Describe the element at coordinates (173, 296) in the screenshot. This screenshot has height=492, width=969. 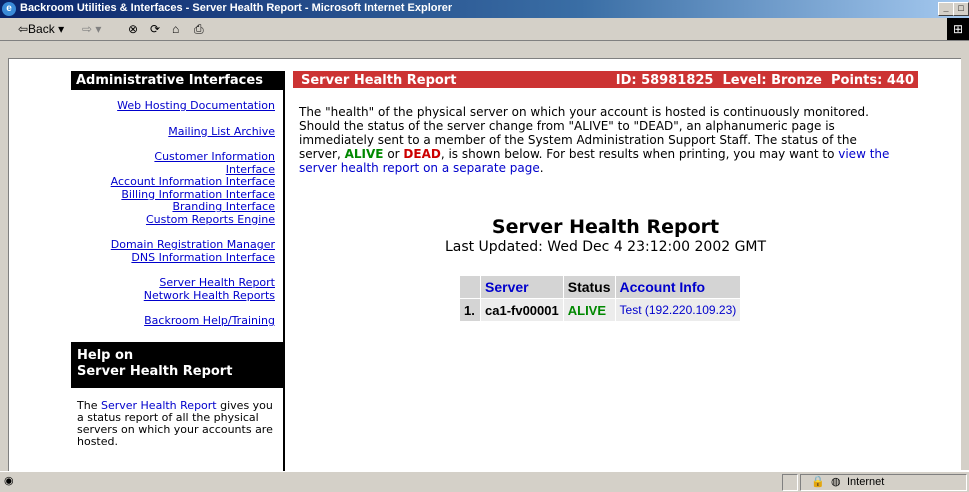
I see `link-network-health-reports: Network Health Reports` at that location.